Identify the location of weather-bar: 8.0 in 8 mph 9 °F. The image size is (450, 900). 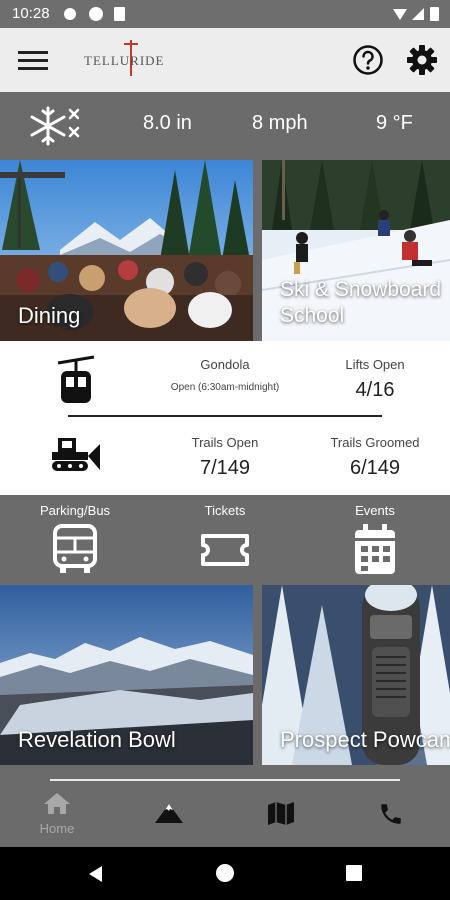
(225, 126).